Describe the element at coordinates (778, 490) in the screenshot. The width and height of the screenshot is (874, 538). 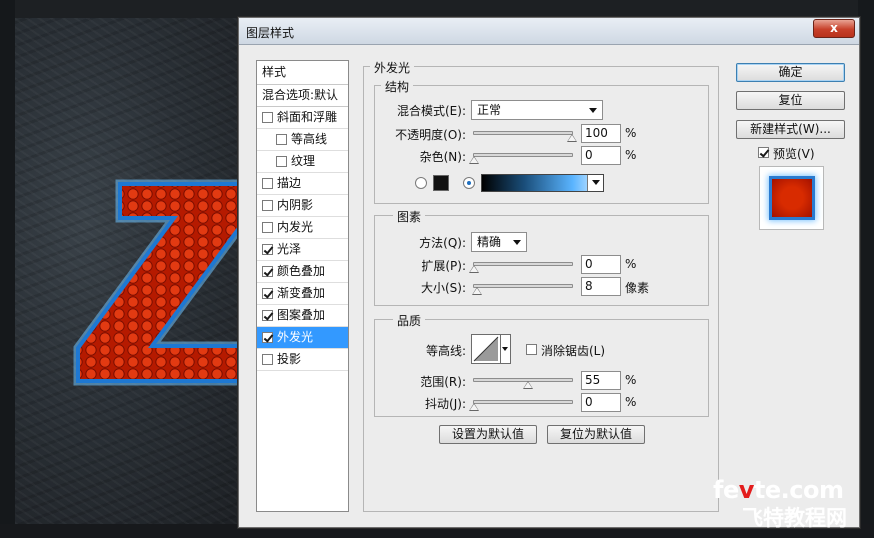
I see `watermark-domain: fevte.com` at that location.